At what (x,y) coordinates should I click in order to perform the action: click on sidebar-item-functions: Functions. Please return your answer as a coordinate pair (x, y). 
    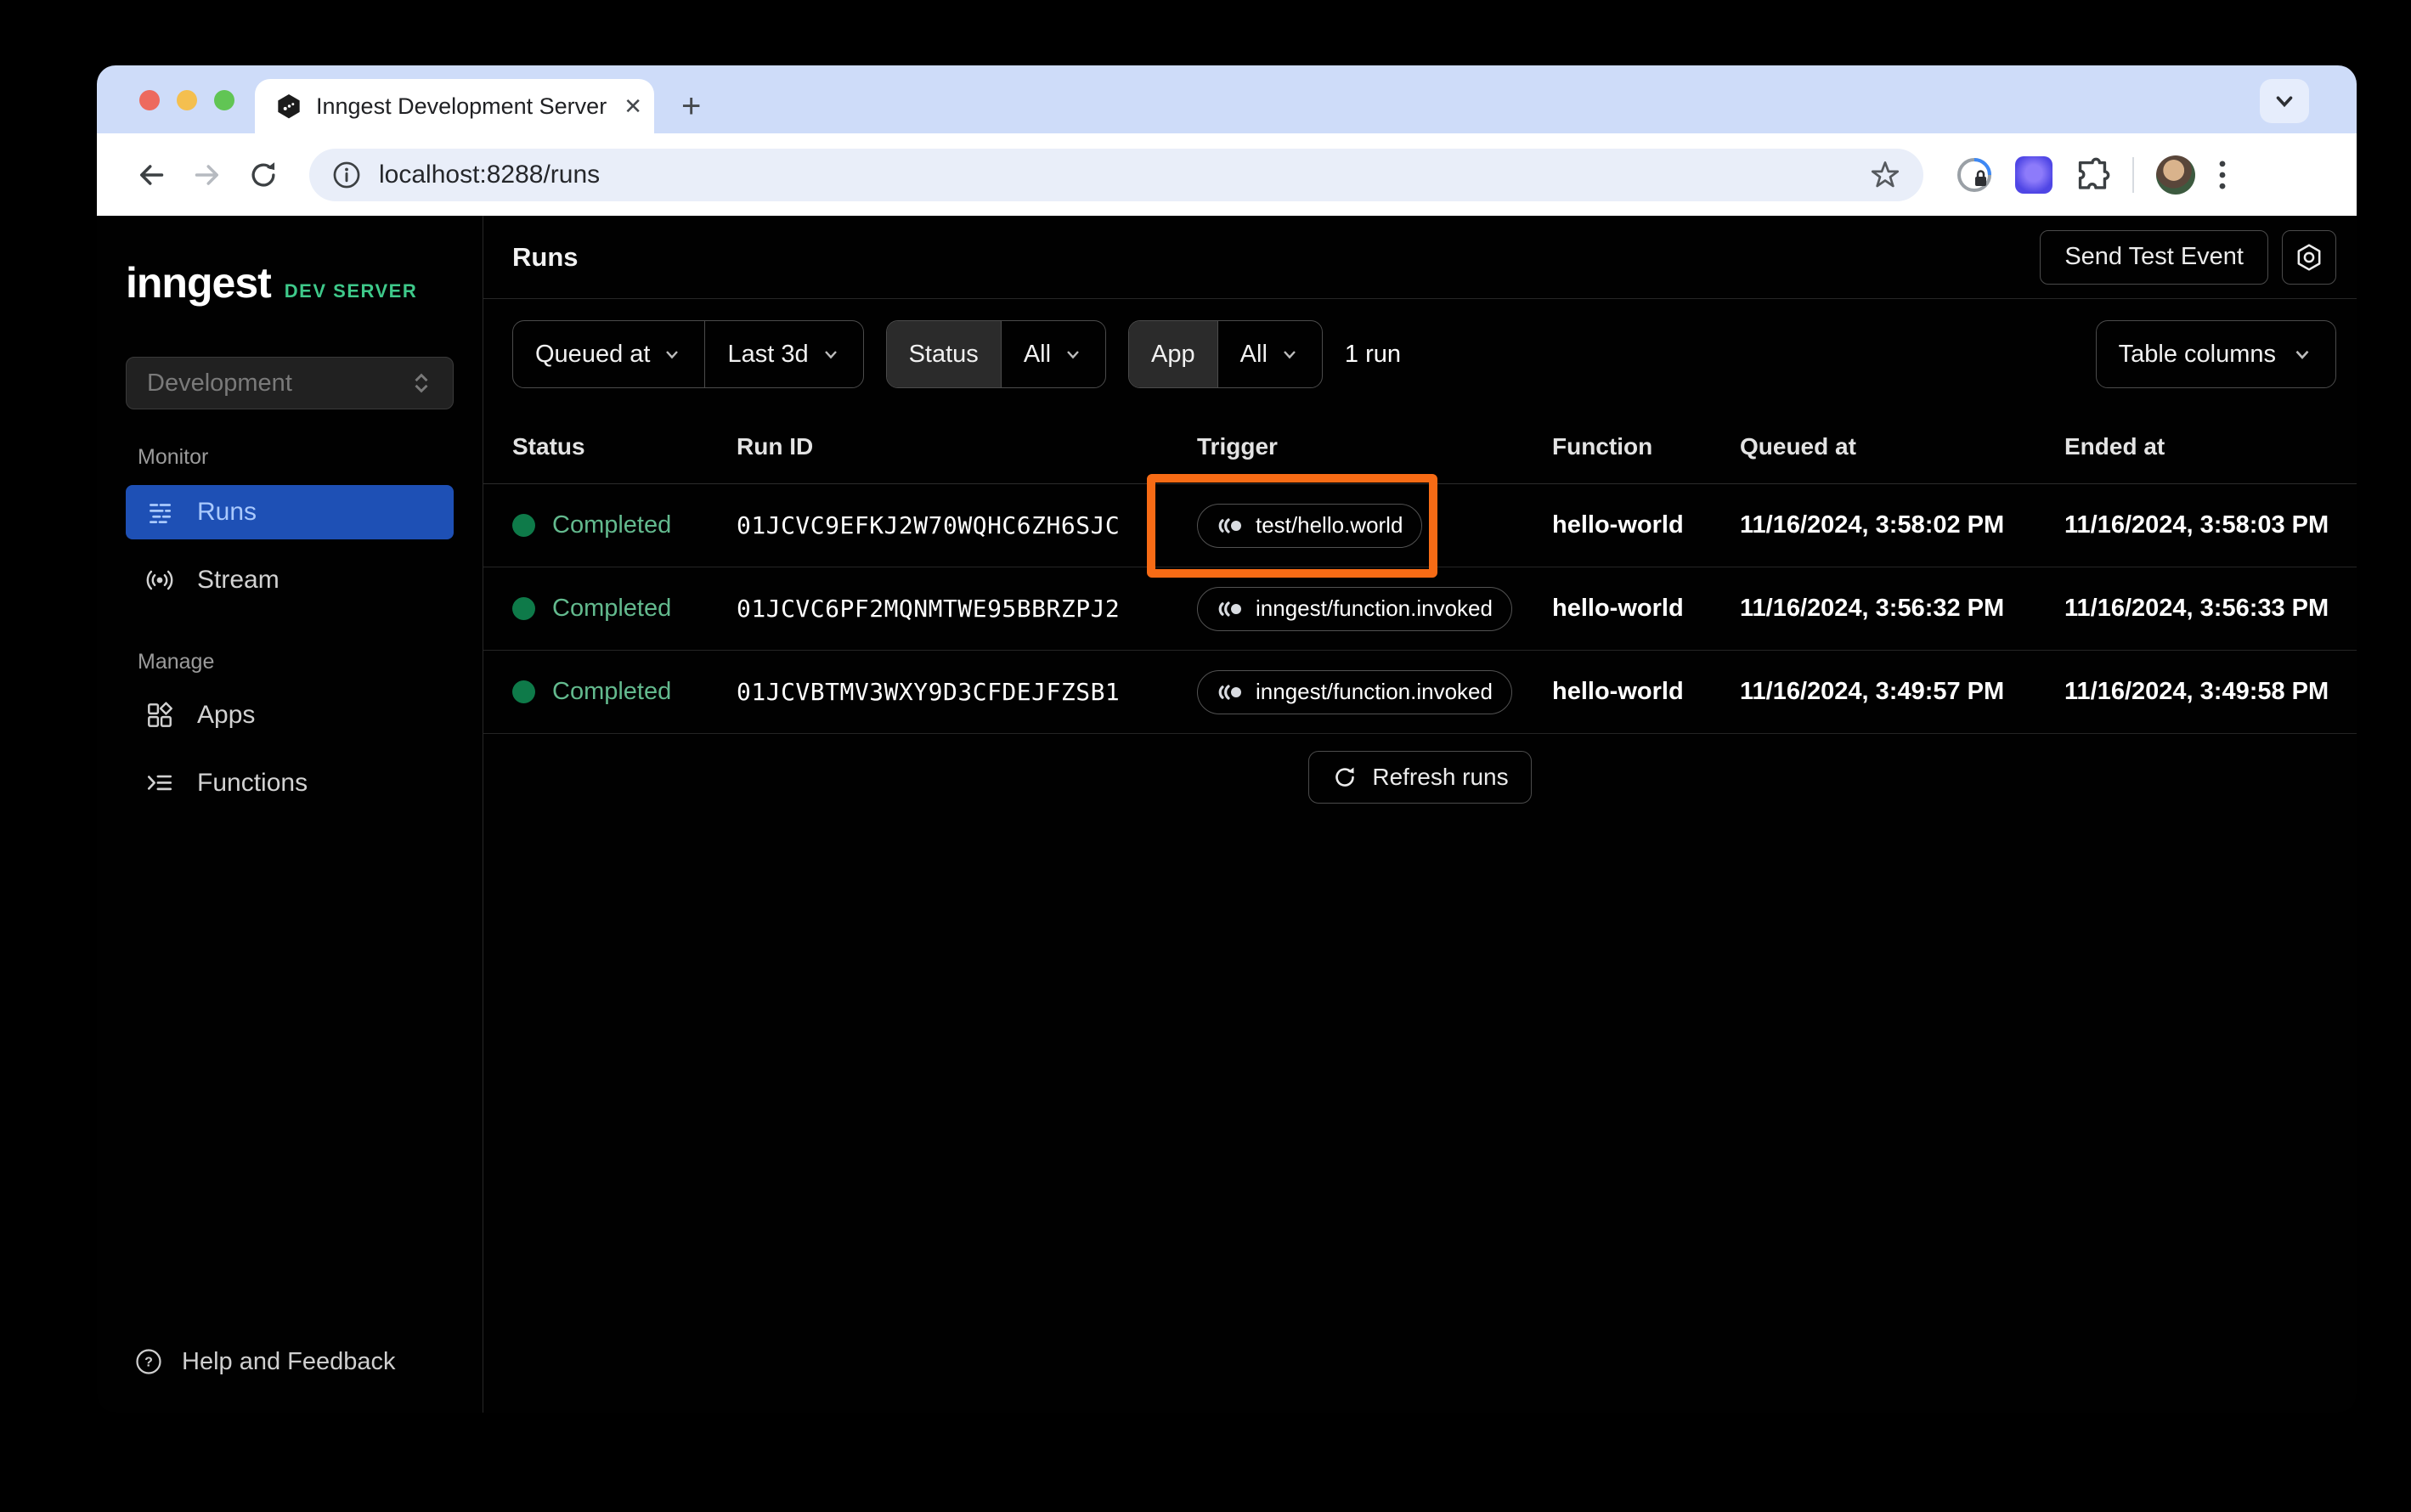
    Looking at the image, I should click on (290, 783).